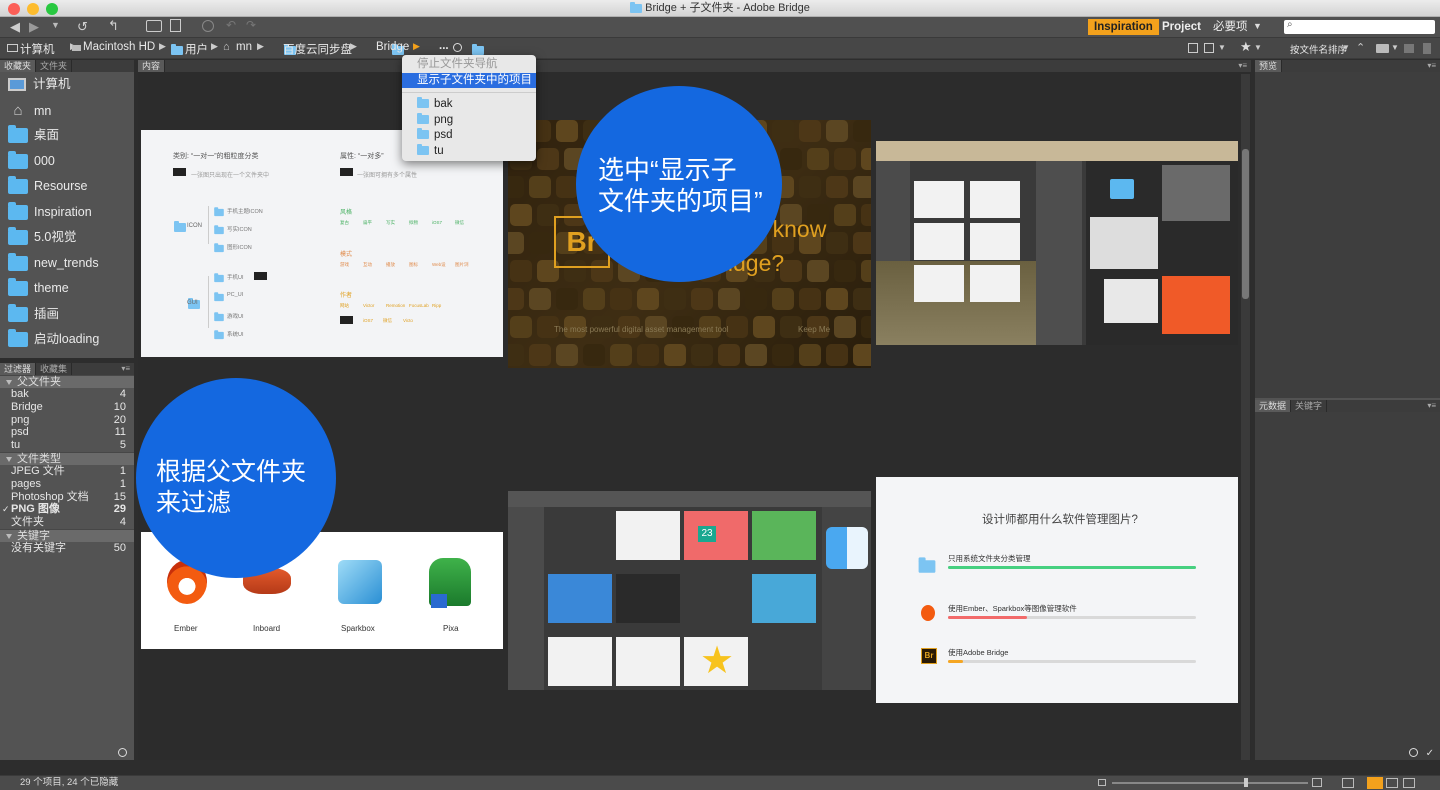 The height and width of the screenshot is (790, 1440). Describe the element at coordinates (14, 9) in the screenshot. I see `close-window-button` at that location.